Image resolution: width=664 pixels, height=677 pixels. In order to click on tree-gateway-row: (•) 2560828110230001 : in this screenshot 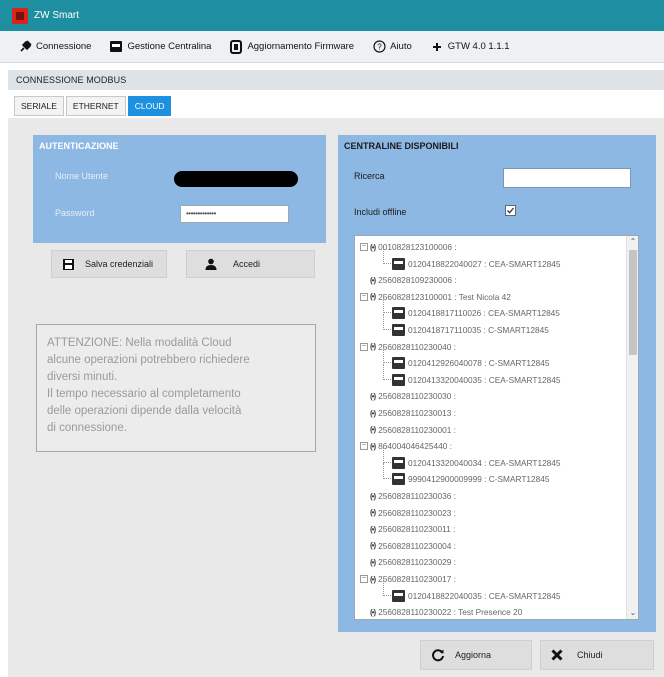, I will do `click(408, 430)`.